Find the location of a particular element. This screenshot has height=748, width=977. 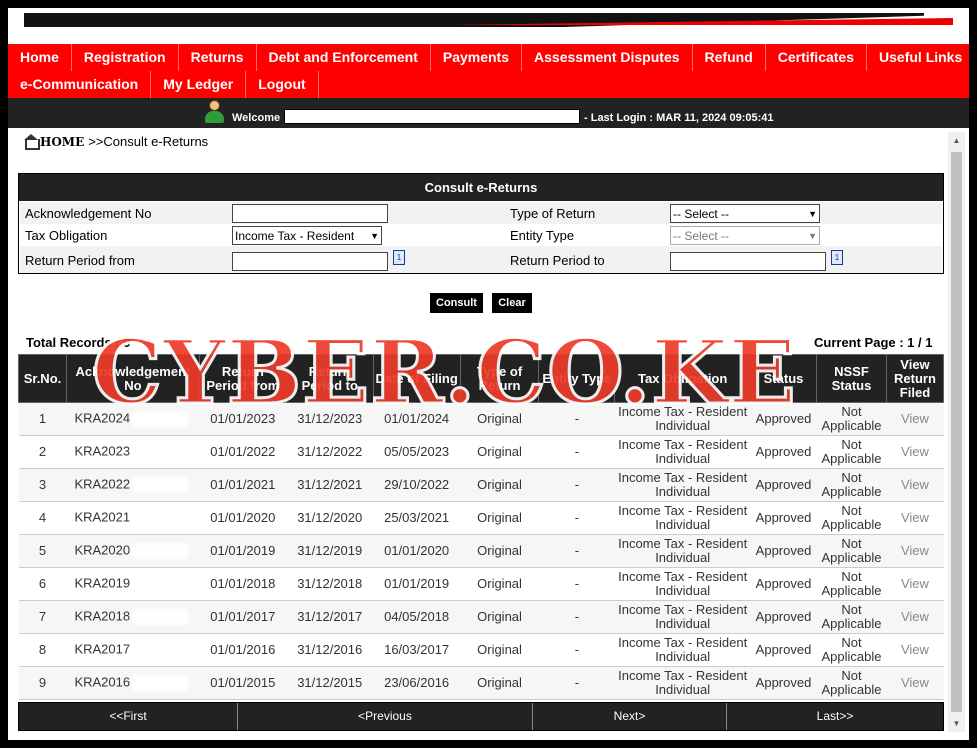

nav-item-row2-2: Logout is located at coordinates (282, 84).